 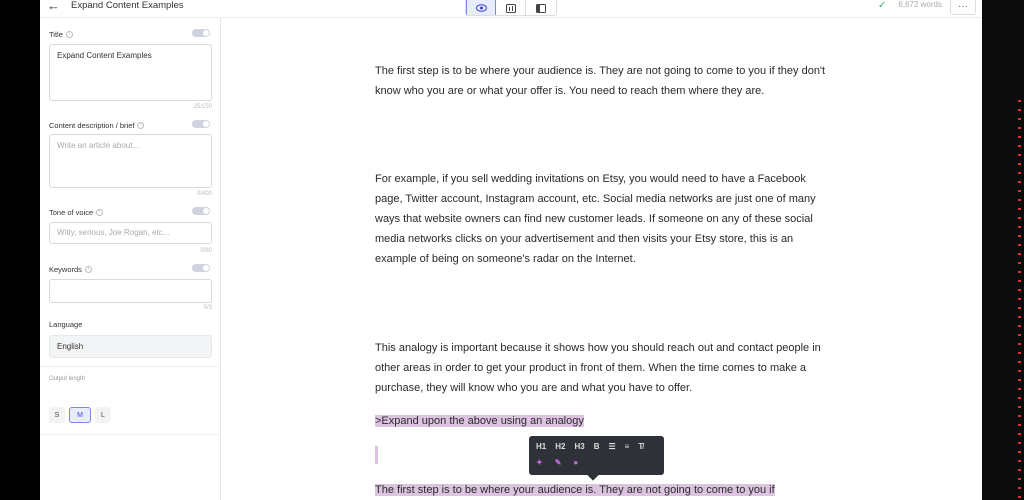 What do you see at coordinates (1019, 300) in the screenshot?
I see `edge-dots` at bounding box center [1019, 300].